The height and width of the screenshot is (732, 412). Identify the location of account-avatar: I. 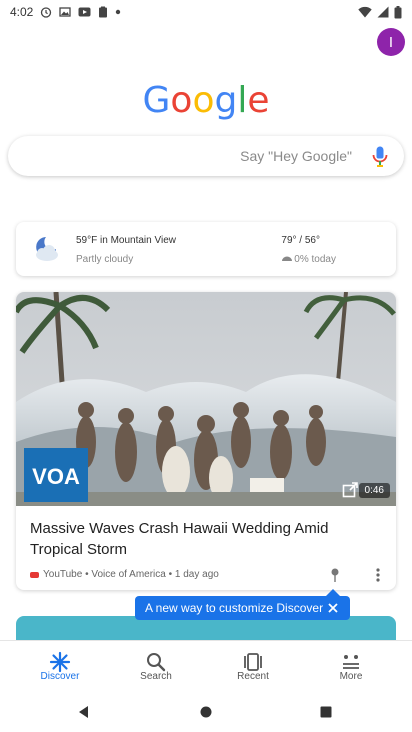
(391, 42).